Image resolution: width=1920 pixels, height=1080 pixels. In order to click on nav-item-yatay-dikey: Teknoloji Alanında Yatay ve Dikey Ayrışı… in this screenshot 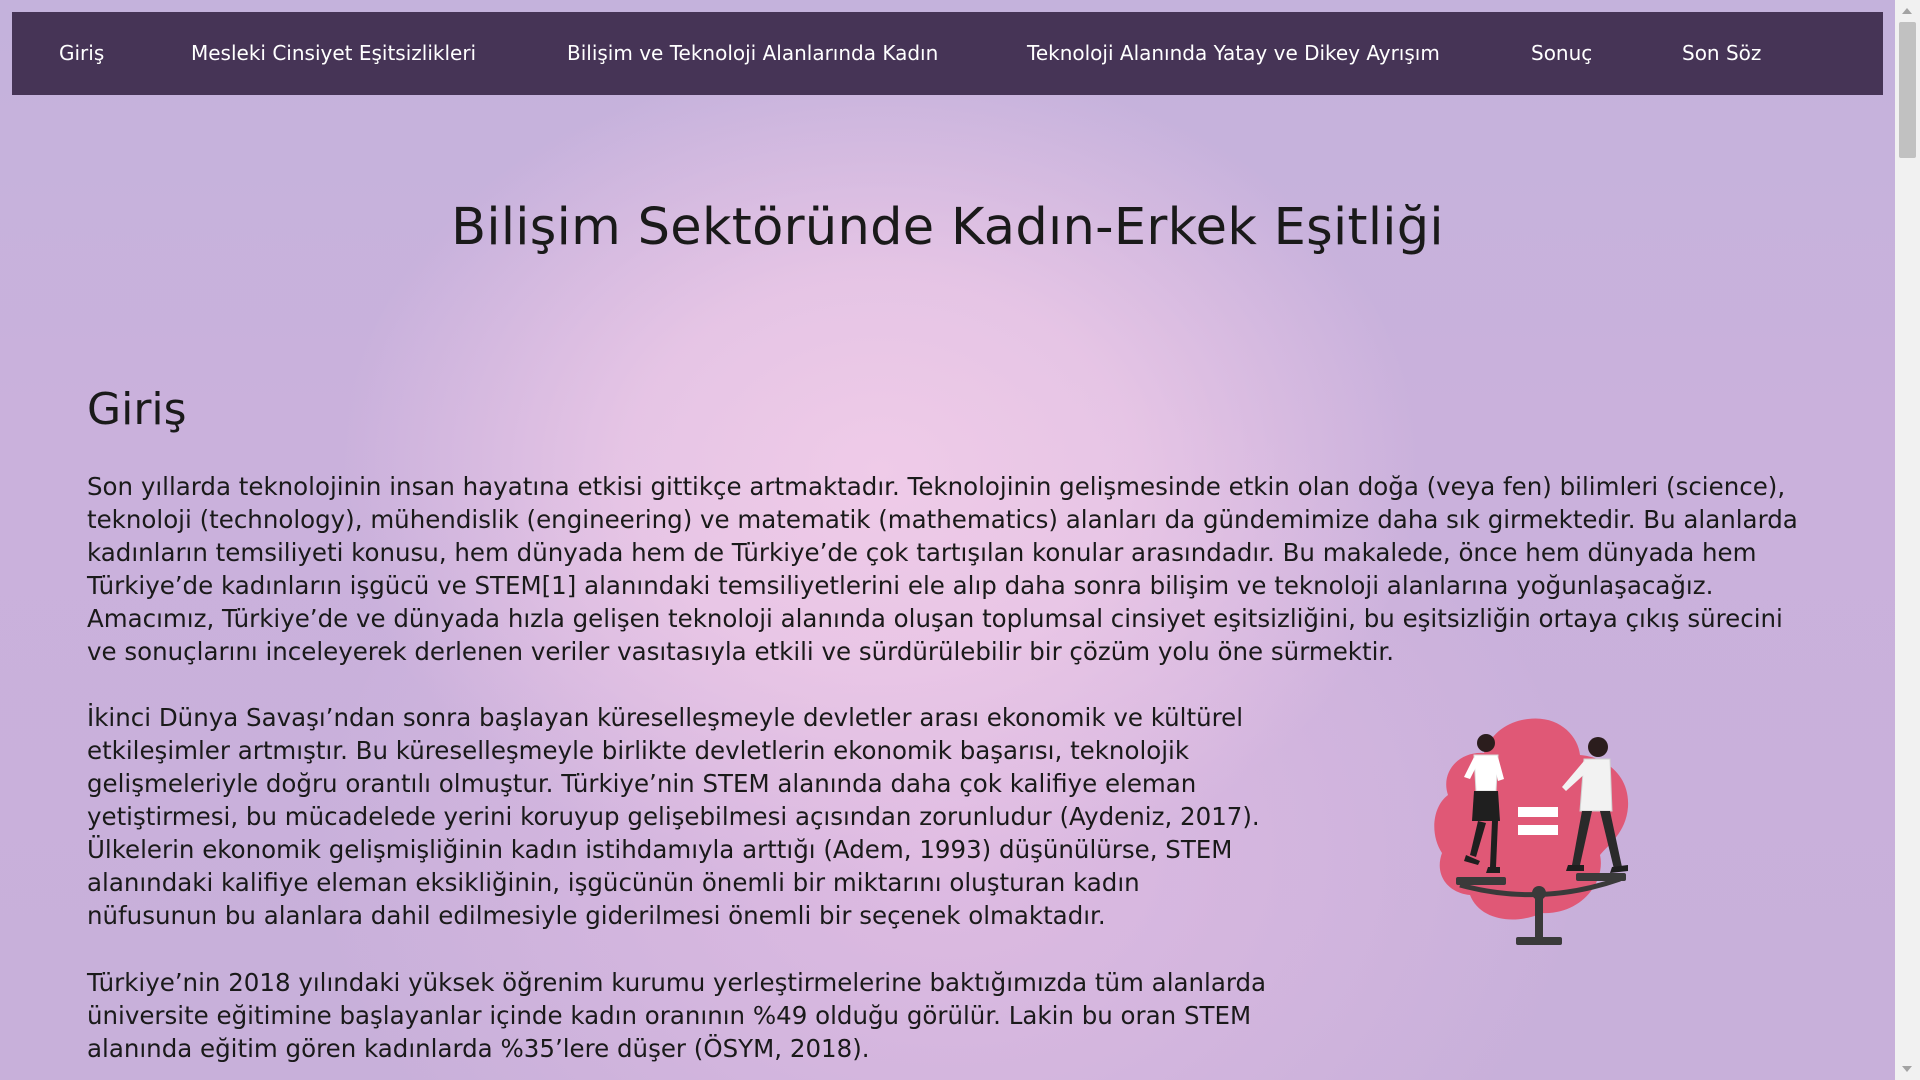, I will do `click(1233, 53)`.